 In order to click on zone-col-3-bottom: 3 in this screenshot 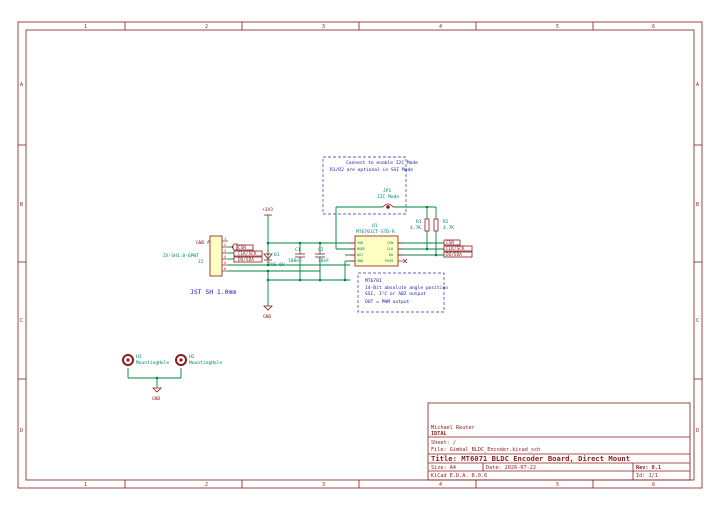, I will do `click(323, 485)`.